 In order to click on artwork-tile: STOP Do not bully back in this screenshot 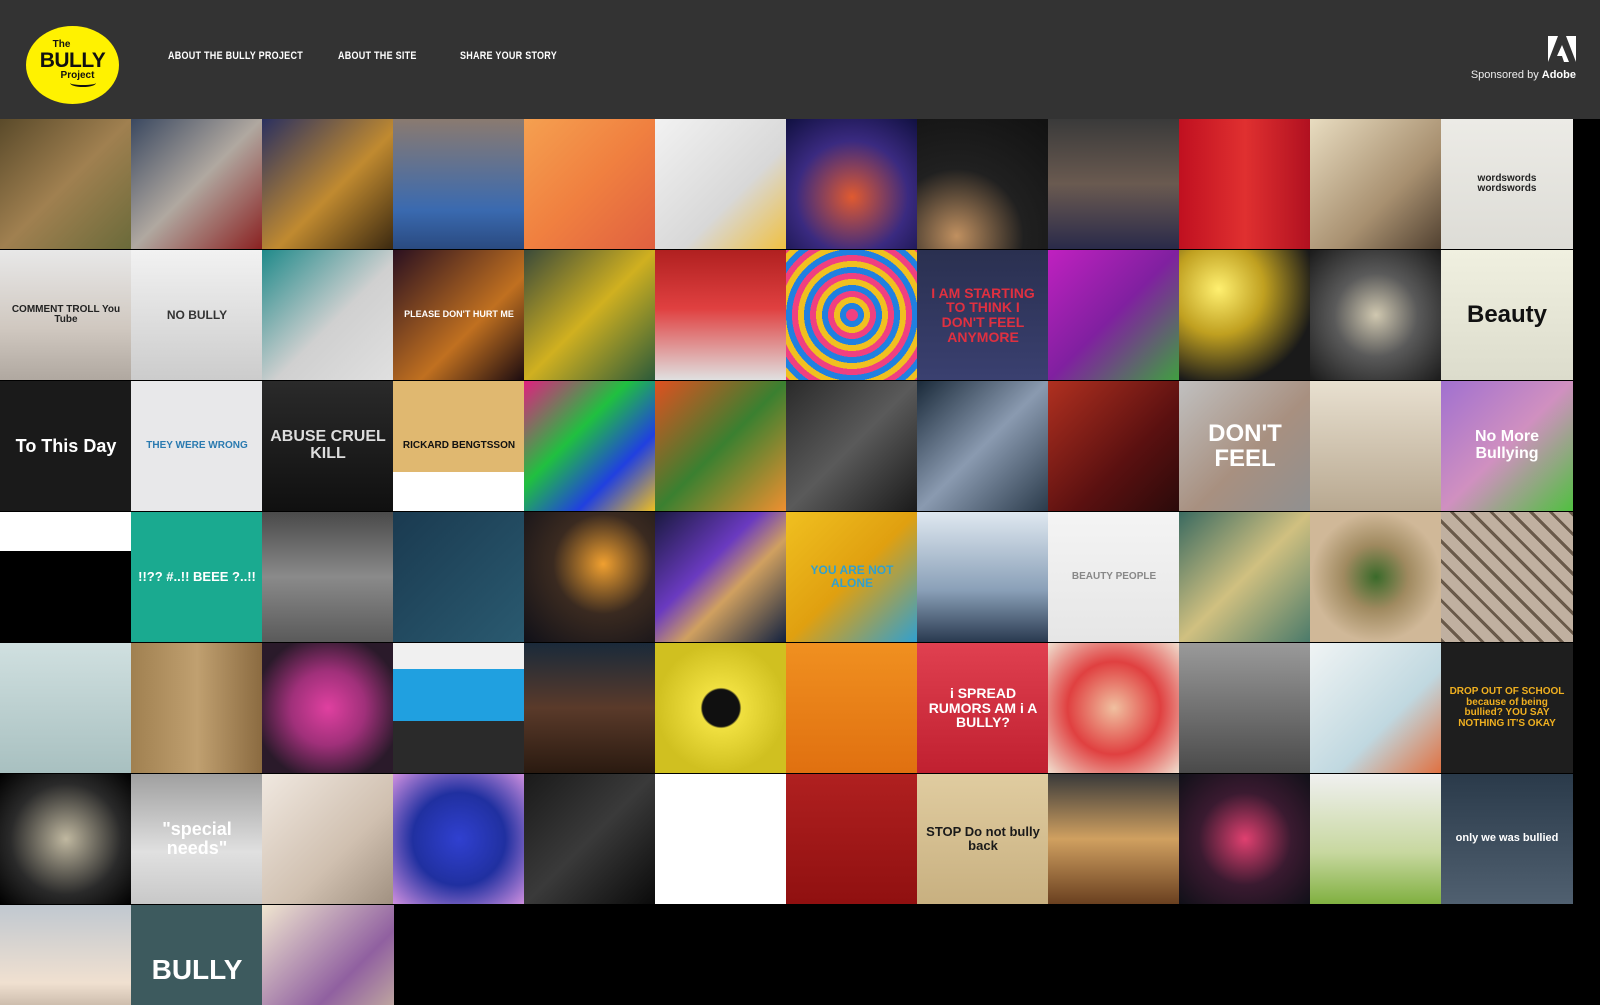, I will do `click(983, 839)`.